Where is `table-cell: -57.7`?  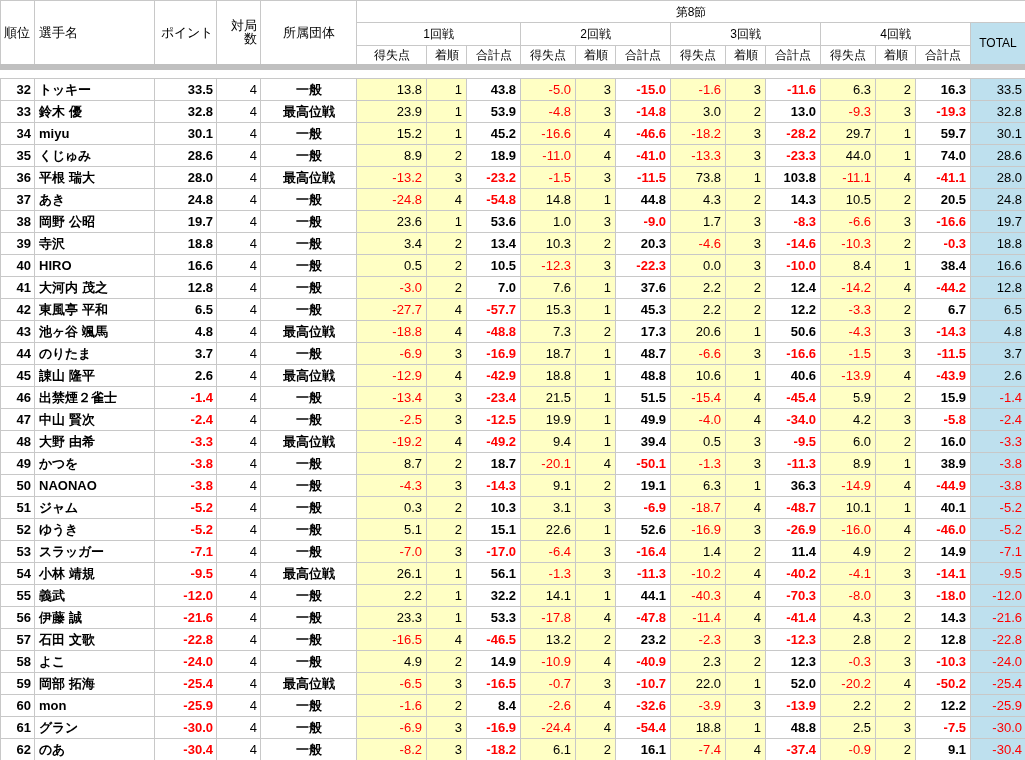 table-cell: -57.7 is located at coordinates (493, 309).